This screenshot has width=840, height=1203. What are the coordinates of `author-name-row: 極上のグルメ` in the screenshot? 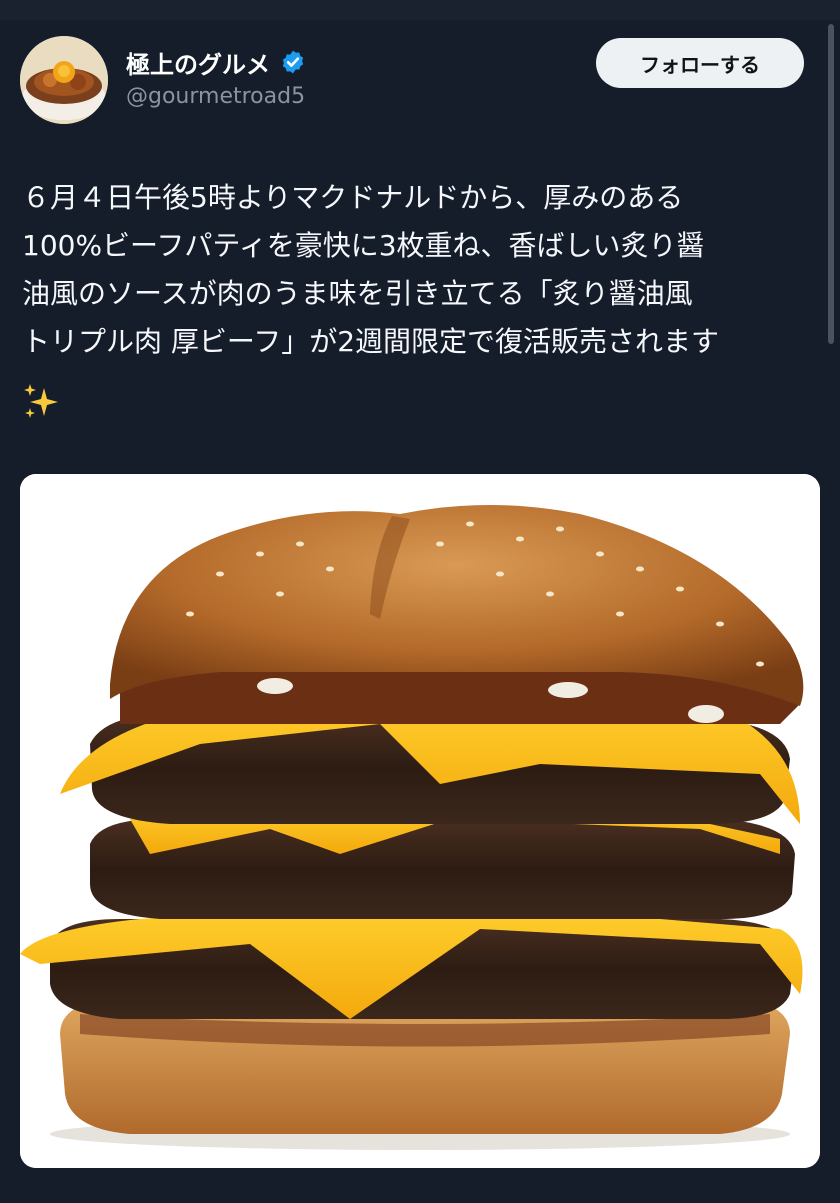 It's located at (216, 62).